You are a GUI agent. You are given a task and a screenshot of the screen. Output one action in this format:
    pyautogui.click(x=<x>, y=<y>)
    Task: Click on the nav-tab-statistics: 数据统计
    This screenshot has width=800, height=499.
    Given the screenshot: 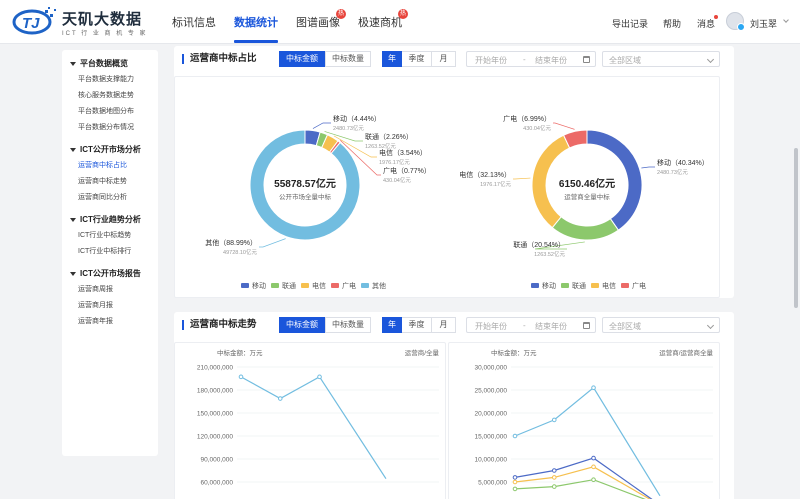 What is the action you would take?
    pyautogui.click(x=256, y=22)
    